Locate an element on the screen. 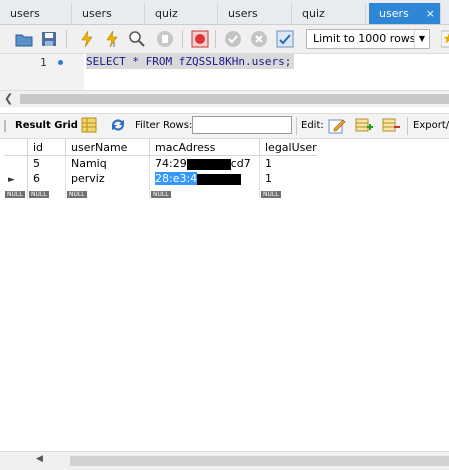  sql-toolbar: I Limit to 1000 rows ▼ is located at coordinates (224, 39).